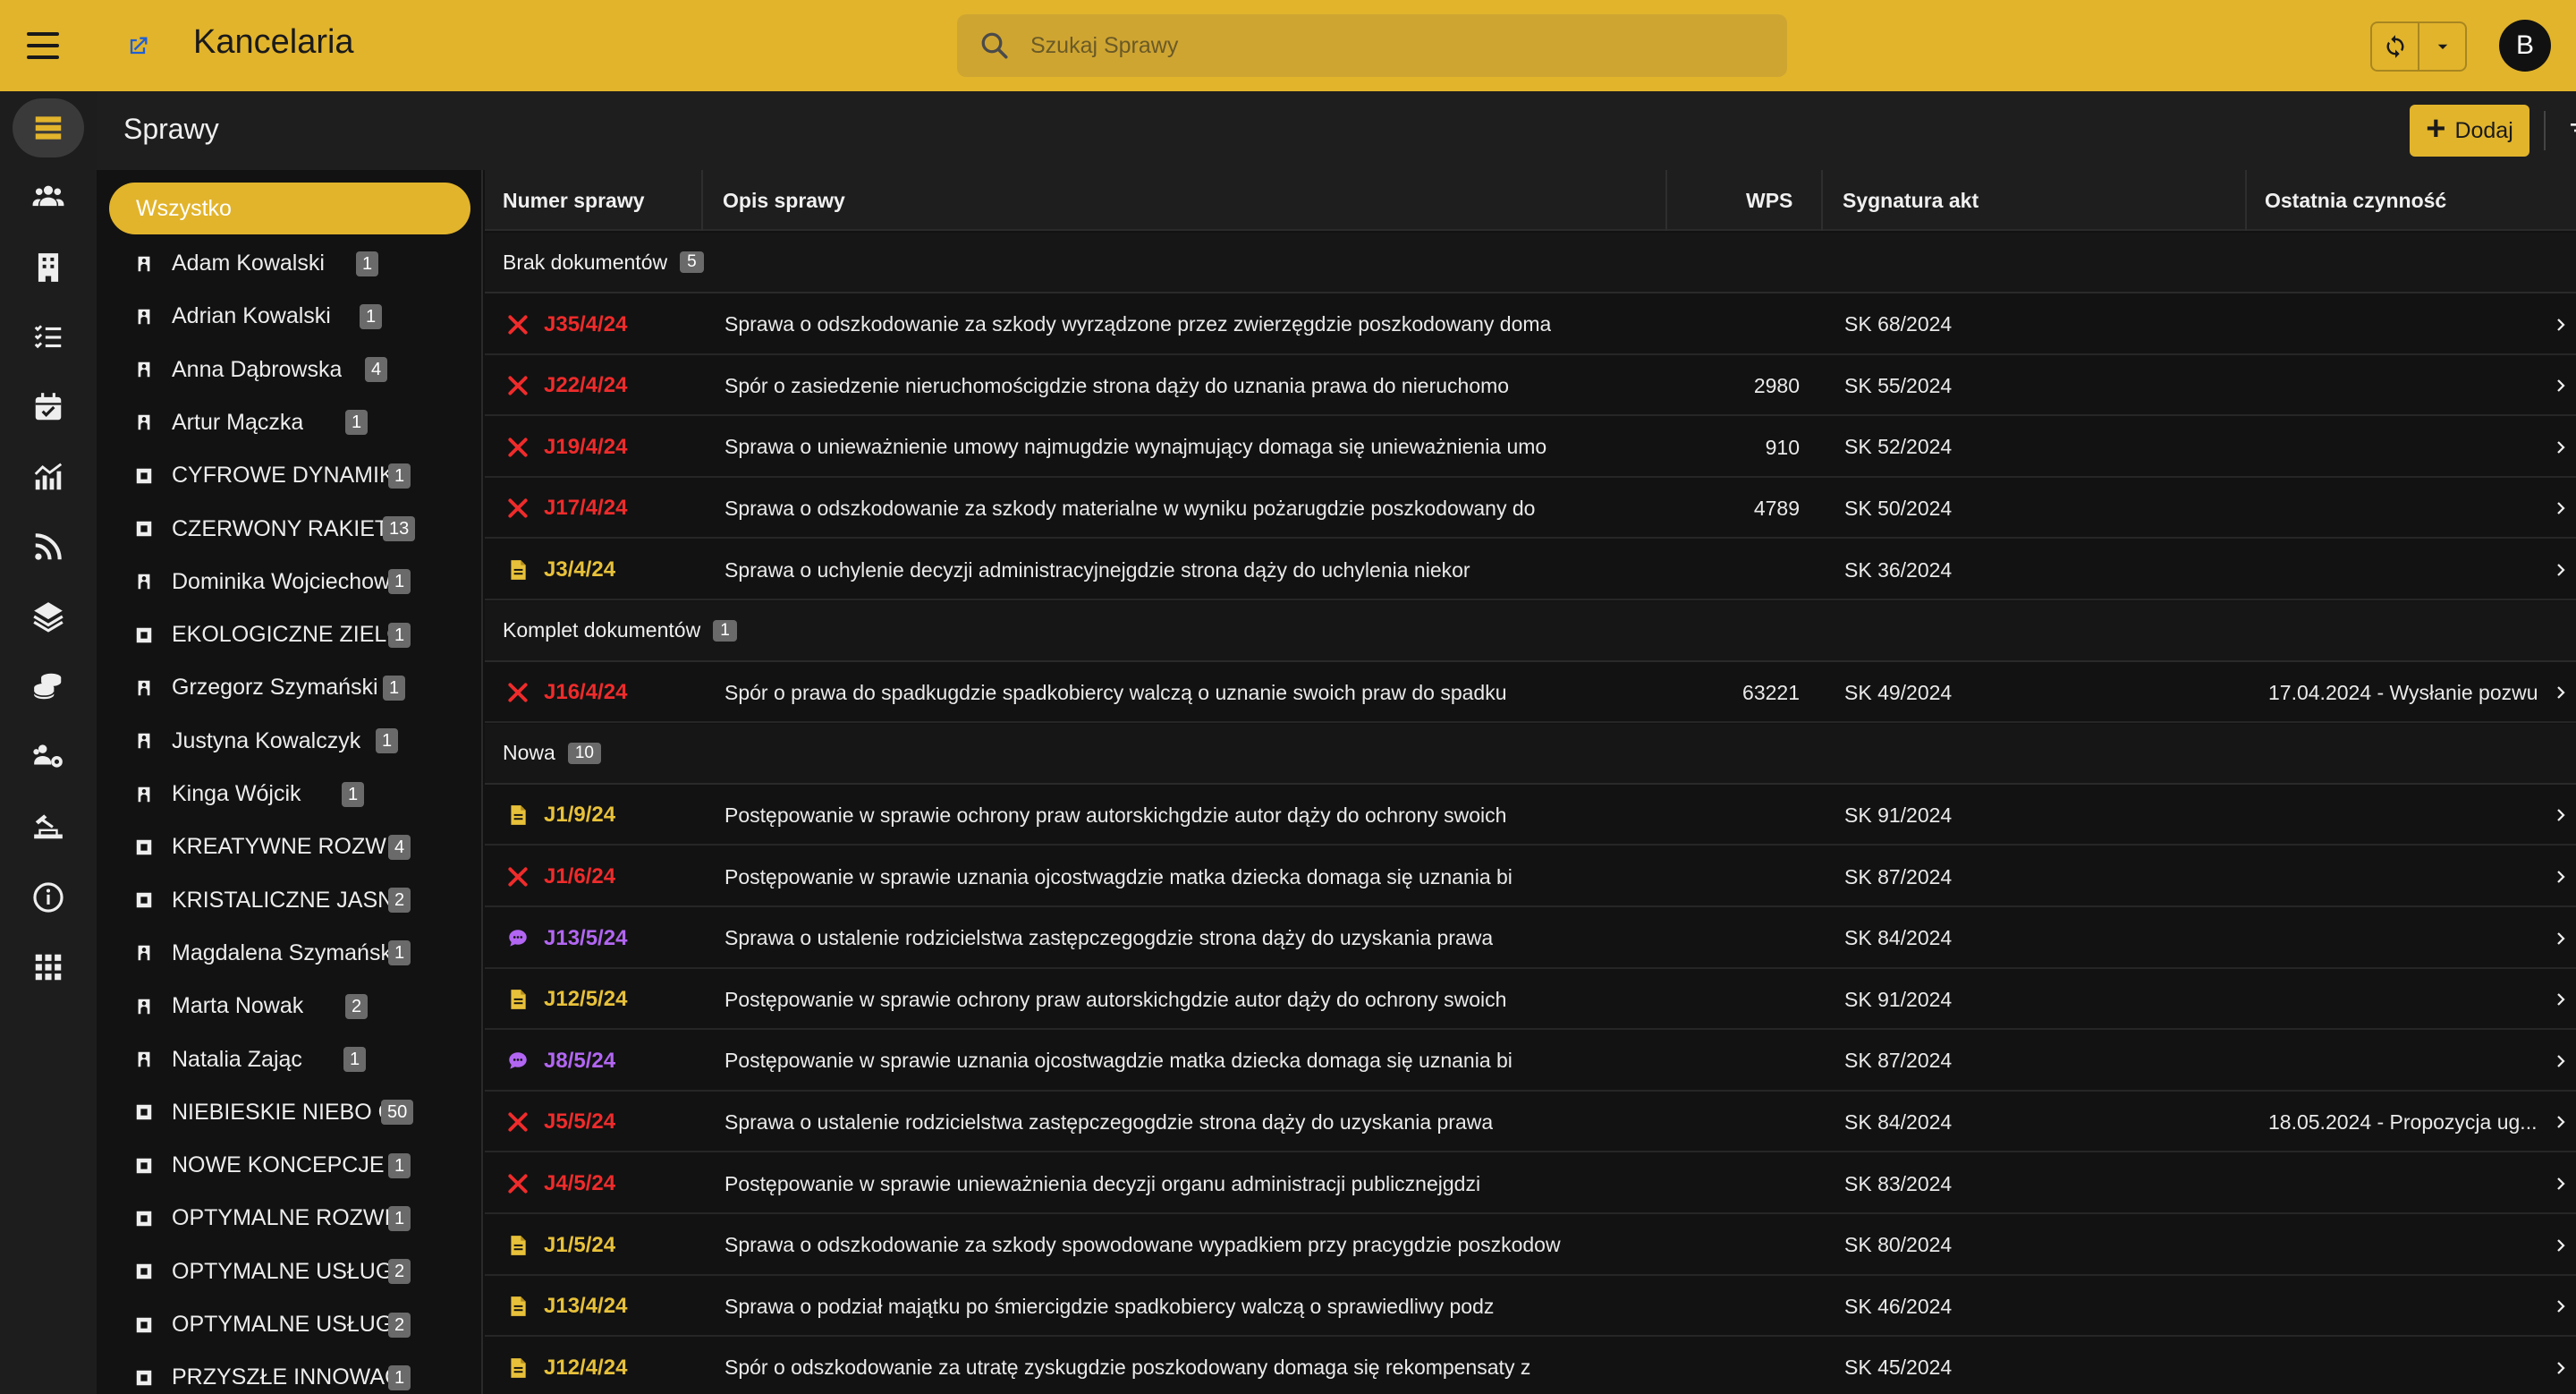 The width and height of the screenshot is (2576, 1394). Describe the element at coordinates (289, 954) in the screenshot. I see `sidebar-client-item: Magdalena Szymańsk 1` at that location.